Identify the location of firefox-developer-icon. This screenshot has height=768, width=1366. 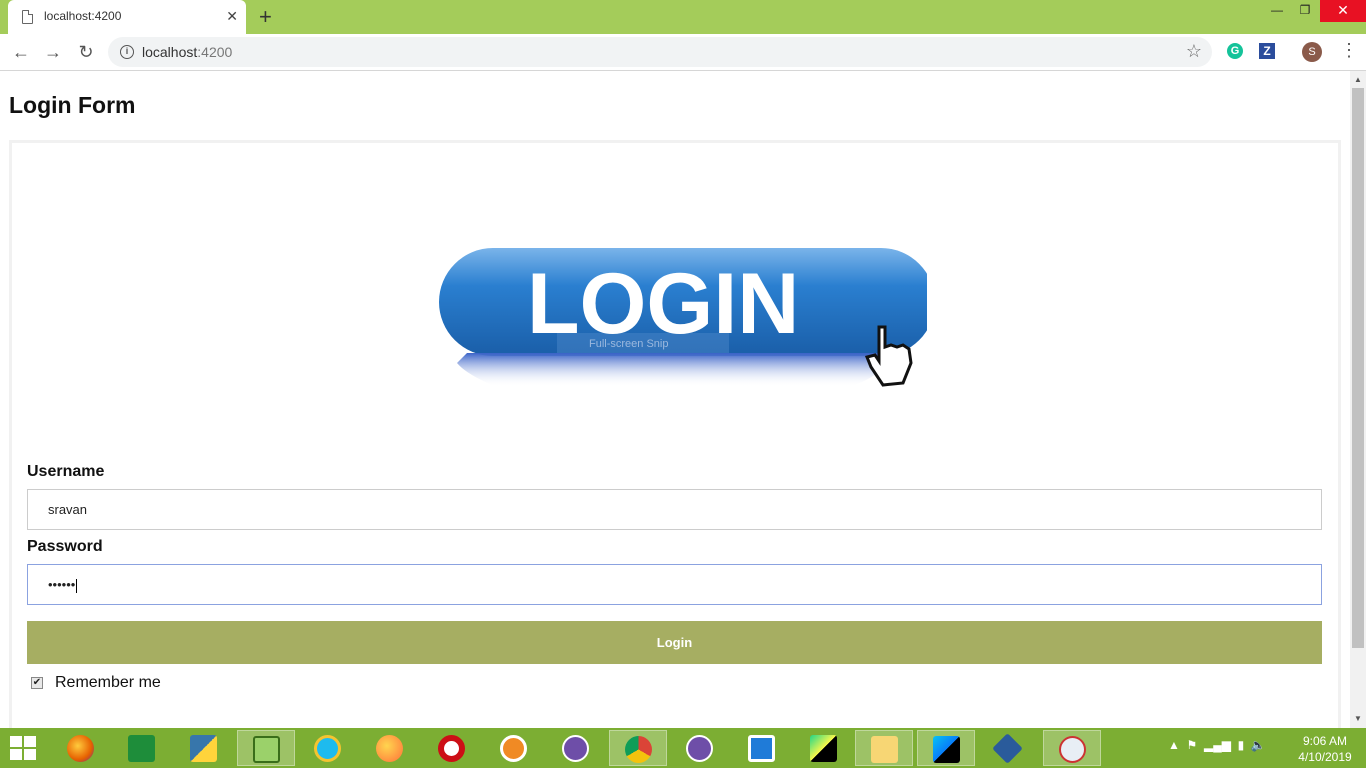
(390, 748).